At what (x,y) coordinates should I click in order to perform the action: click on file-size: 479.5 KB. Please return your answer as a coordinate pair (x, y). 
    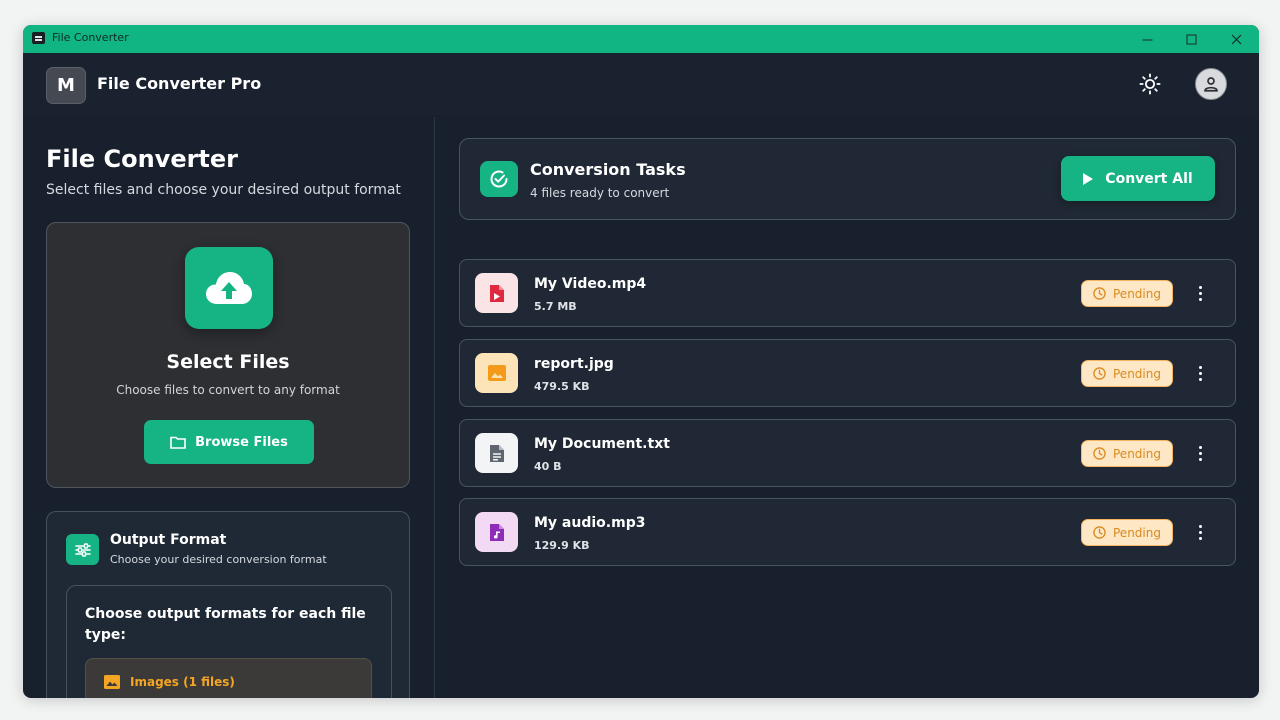
    Looking at the image, I should click on (562, 386).